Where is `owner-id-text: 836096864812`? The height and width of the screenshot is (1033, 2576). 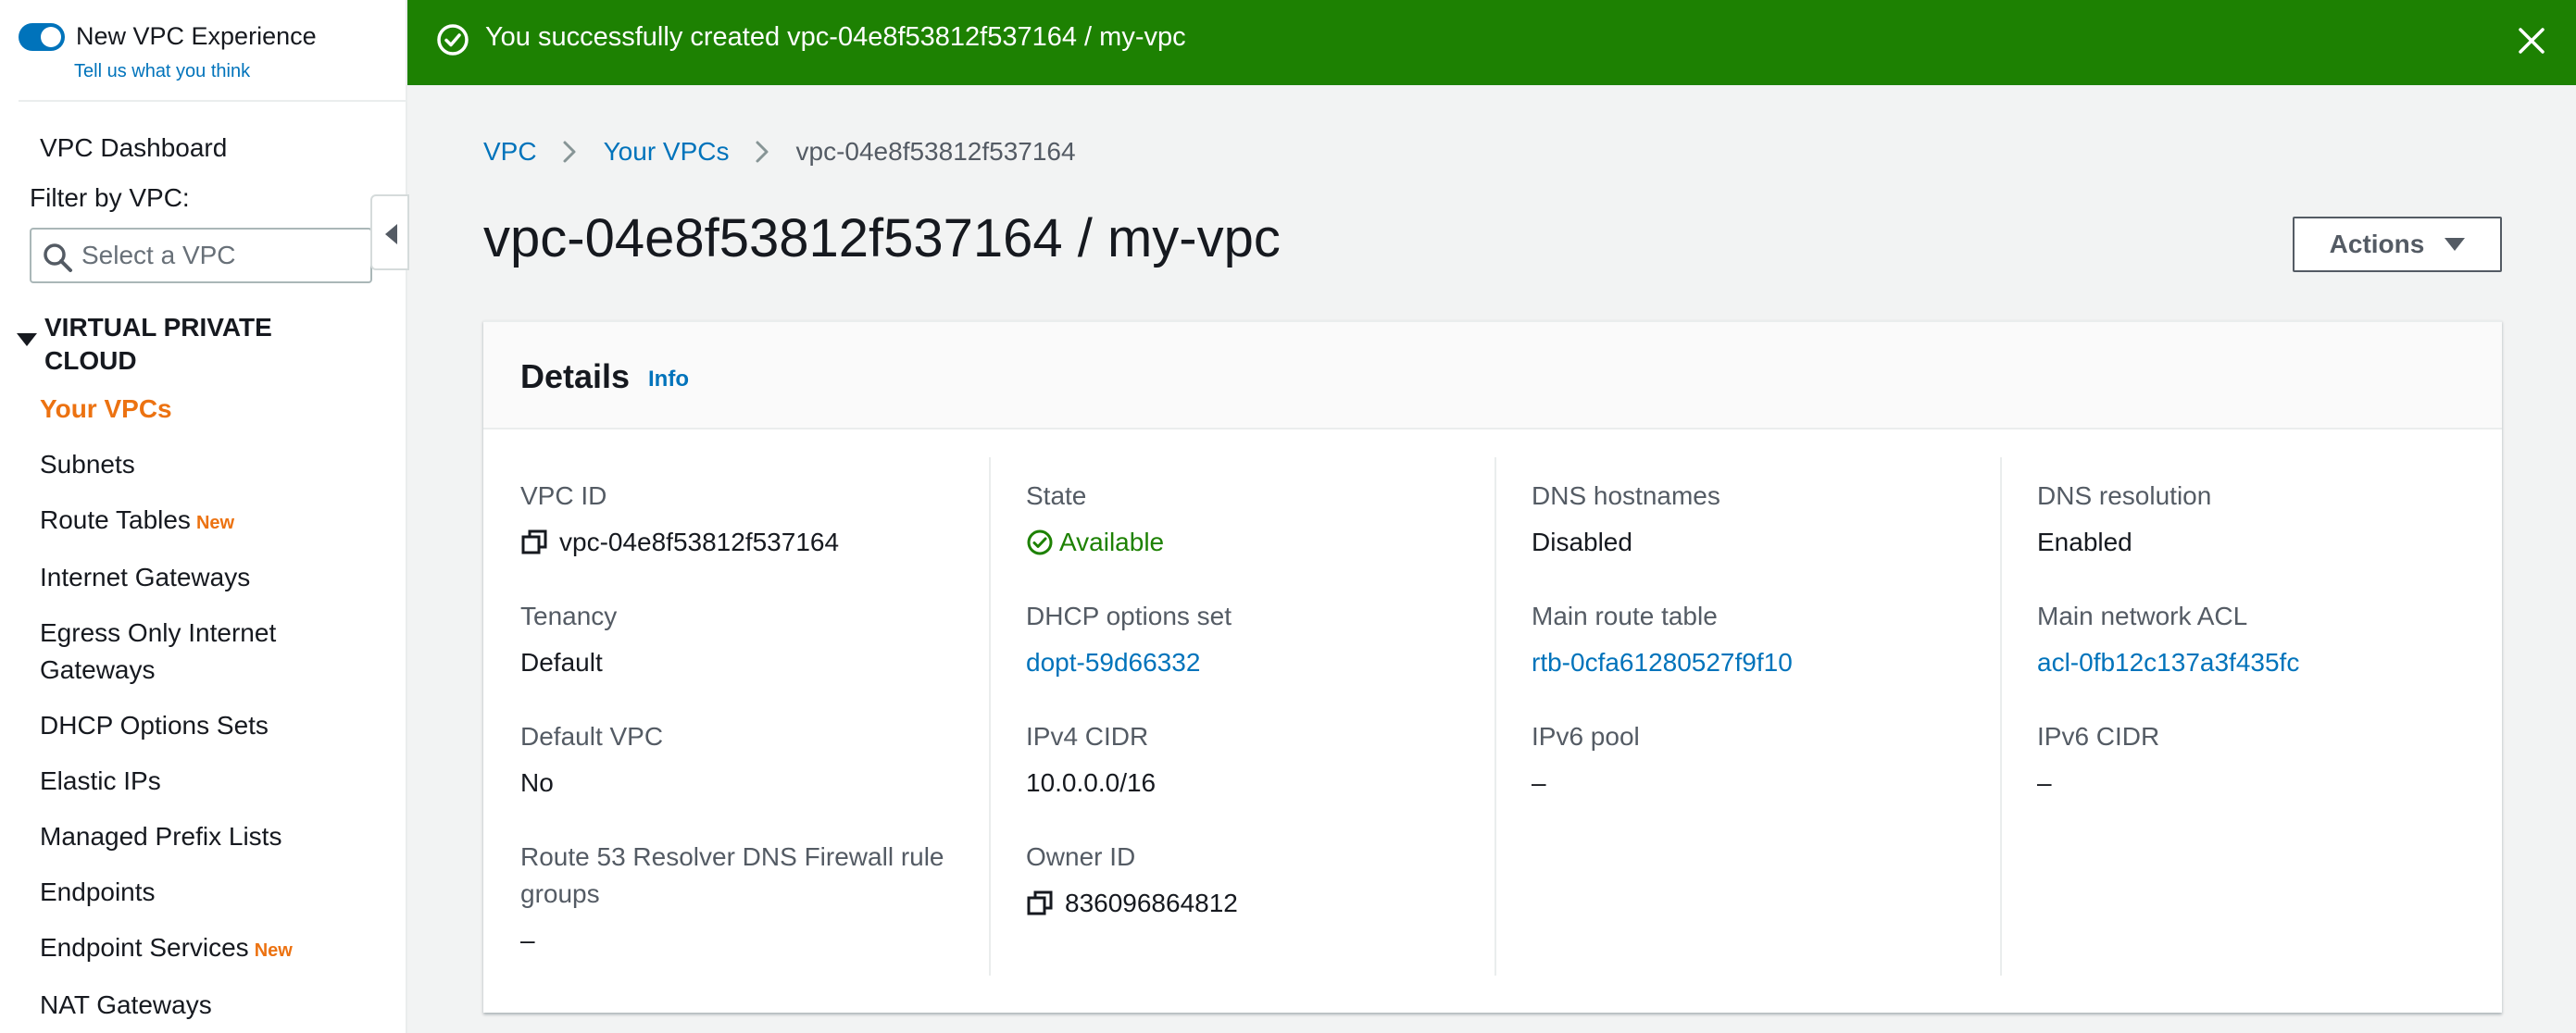 owner-id-text: 836096864812 is located at coordinates (1151, 903).